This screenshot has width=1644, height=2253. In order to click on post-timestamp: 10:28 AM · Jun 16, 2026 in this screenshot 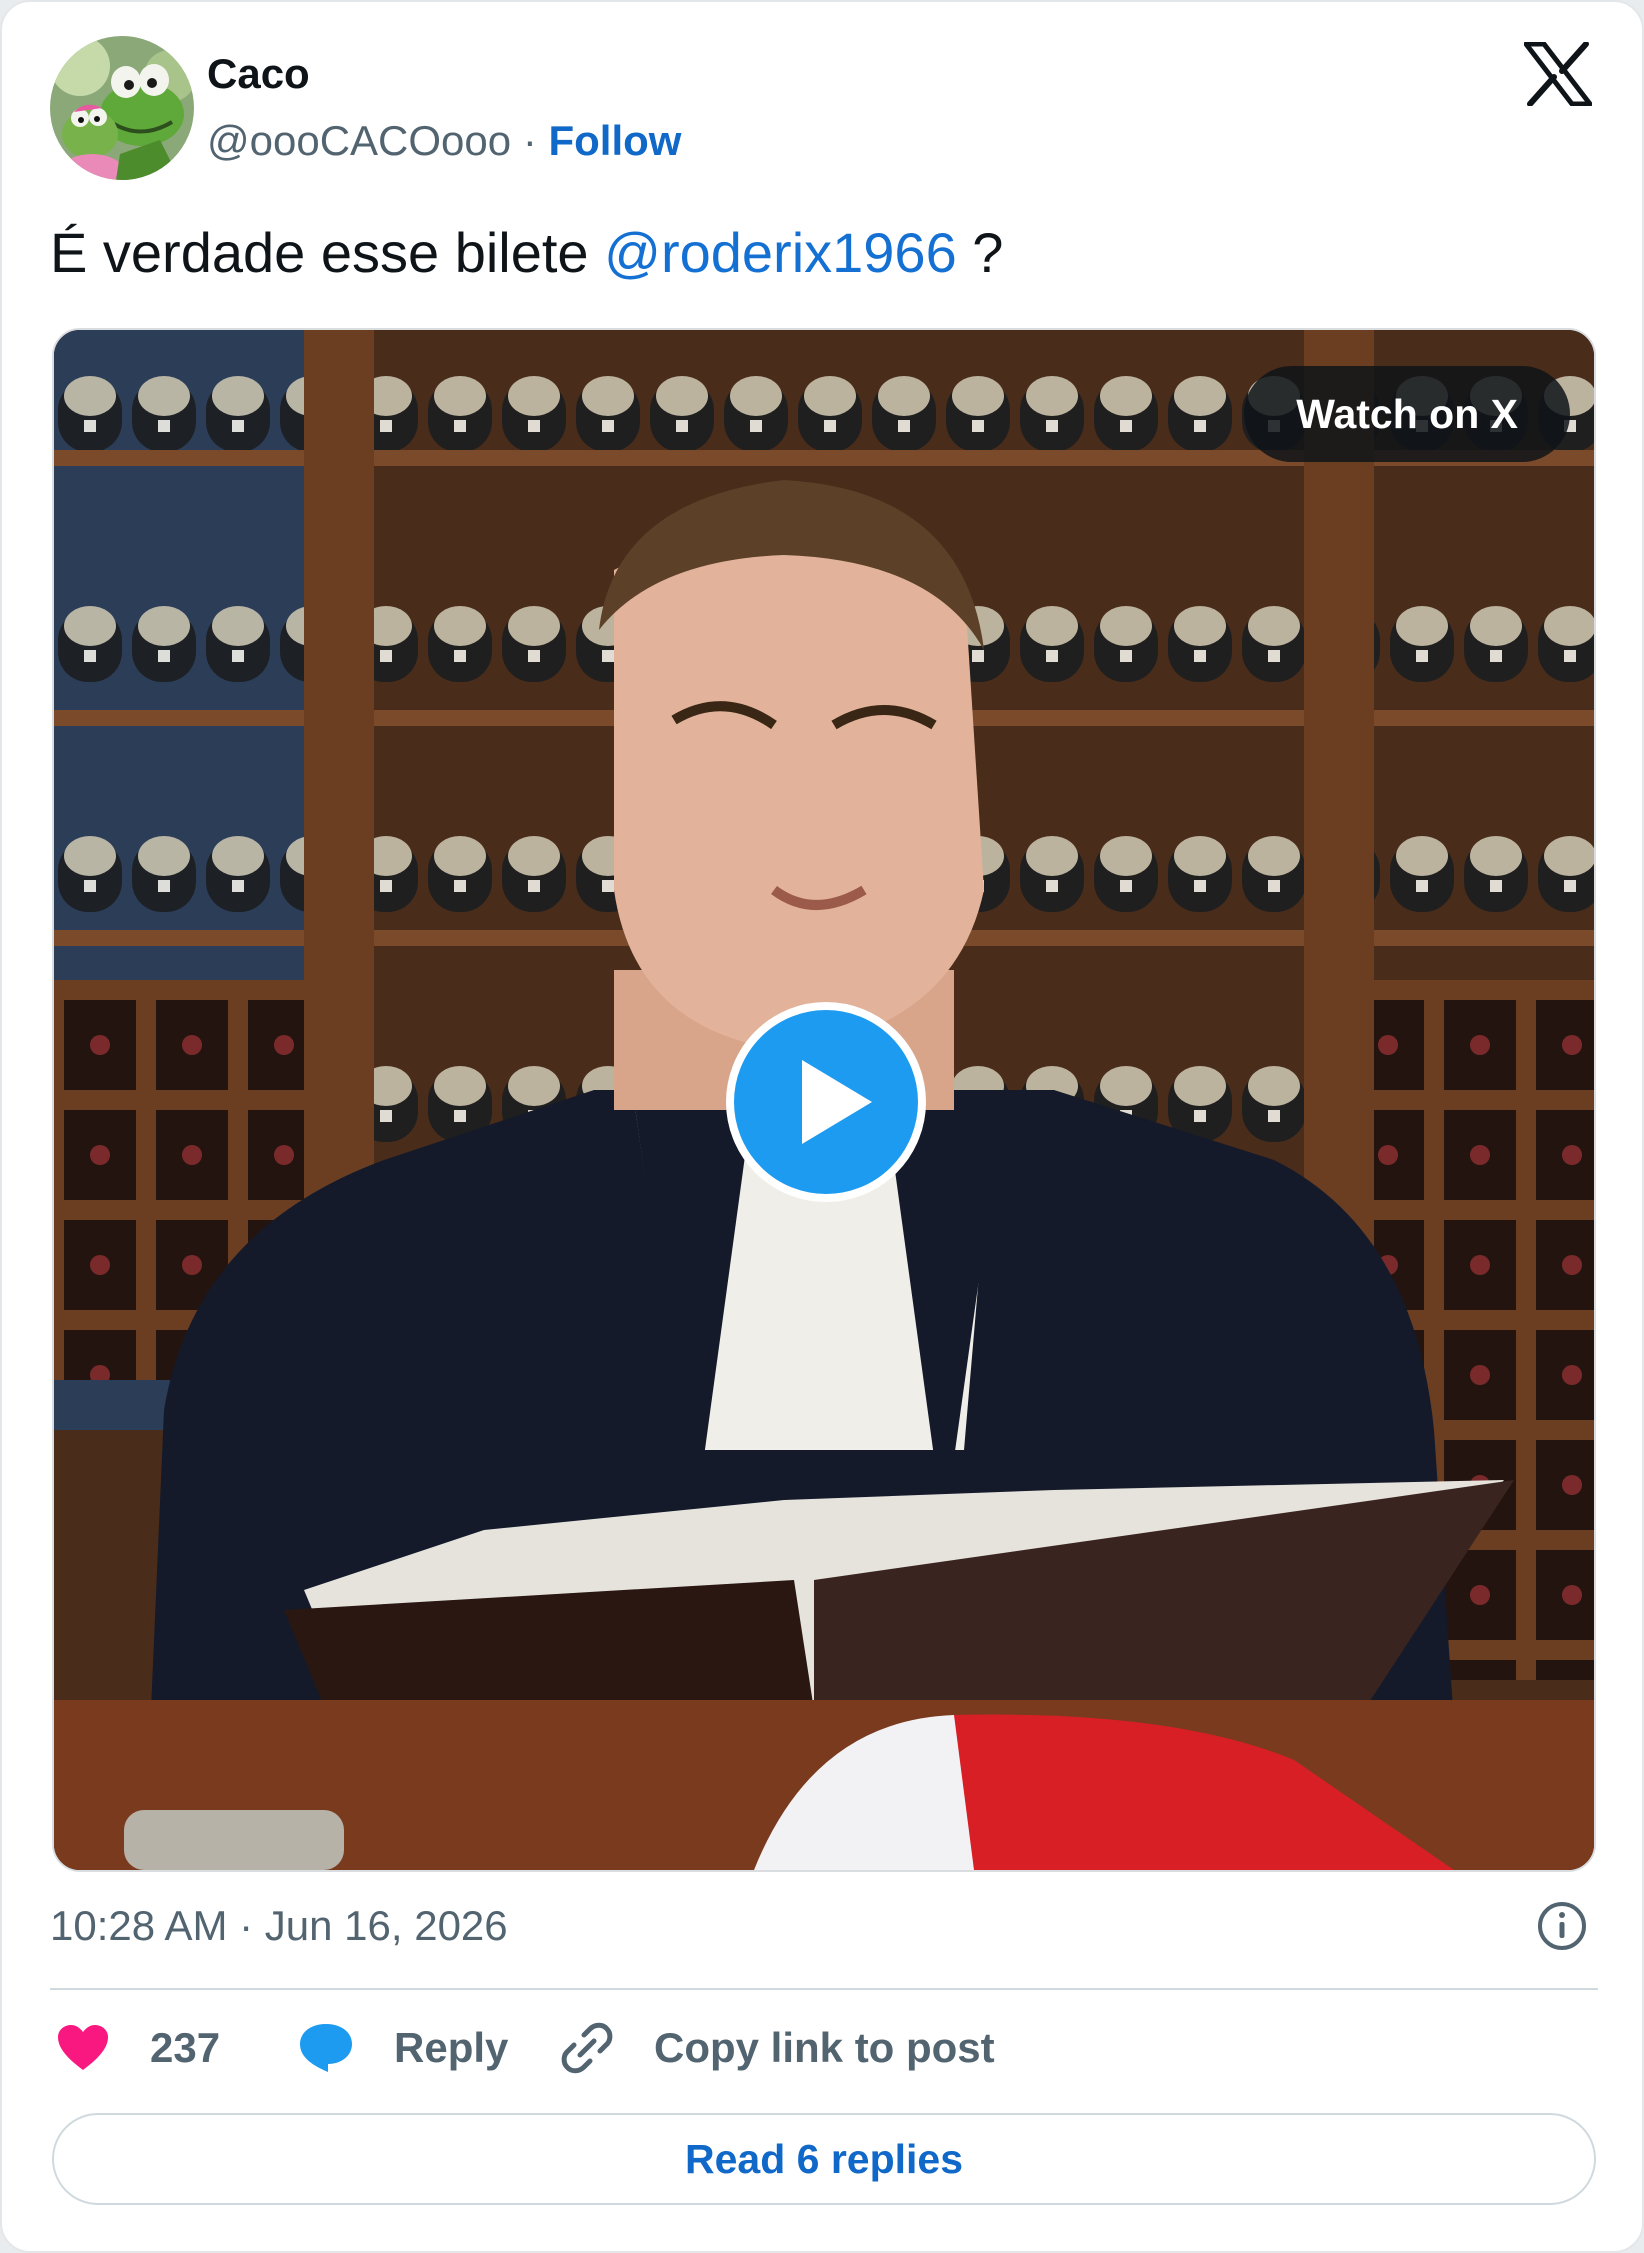, I will do `click(279, 1926)`.